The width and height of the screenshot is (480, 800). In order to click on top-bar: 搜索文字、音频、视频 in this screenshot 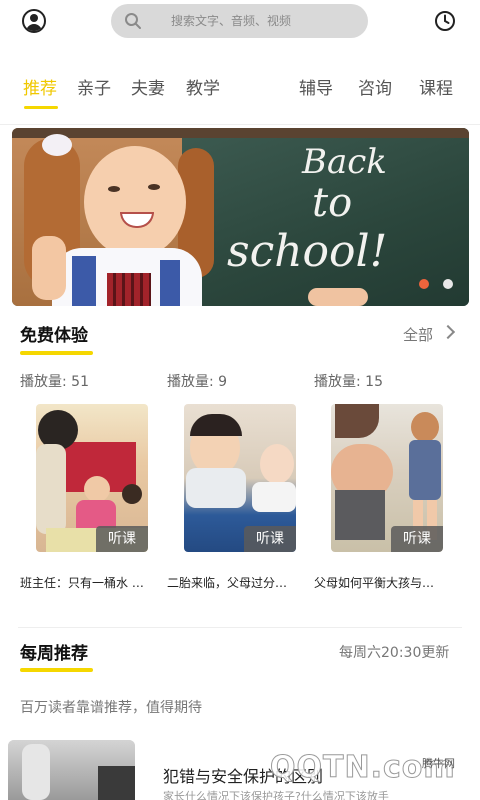, I will do `click(240, 24)`.